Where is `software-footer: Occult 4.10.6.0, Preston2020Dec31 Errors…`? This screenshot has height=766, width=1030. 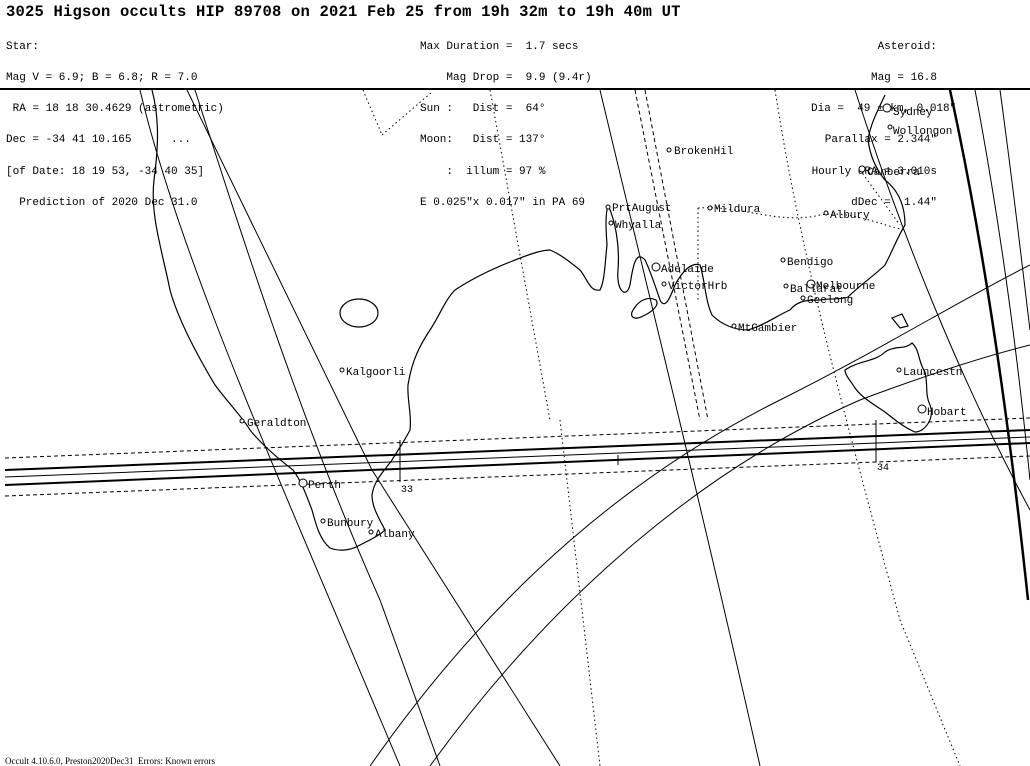 software-footer: Occult 4.10.6.0, Preston2020Dec31 Errors… is located at coordinates (110, 761).